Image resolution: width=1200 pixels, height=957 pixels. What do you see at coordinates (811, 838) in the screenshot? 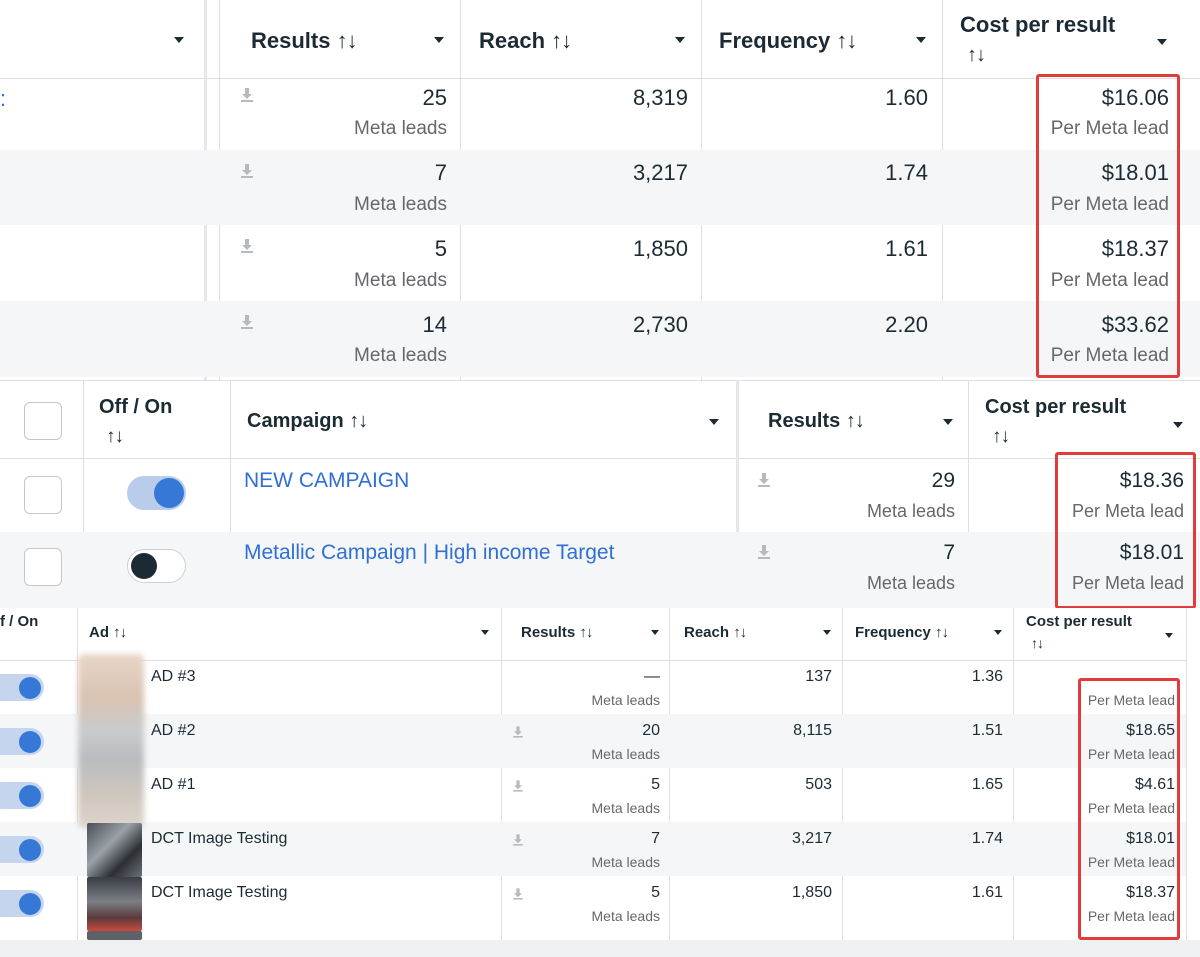
I see `reach-value: 3,217` at bounding box center [811, 838].